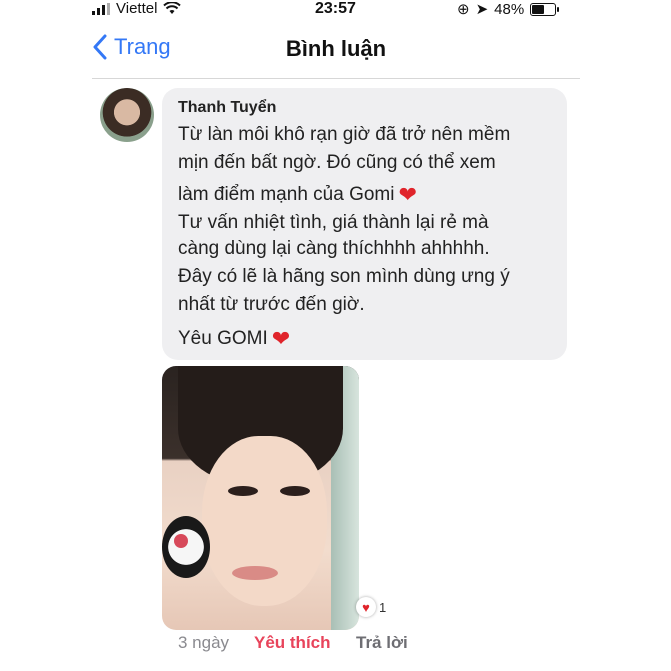 The image size is (671, 671). Describe the element at coordinates (344, 276) in the screenshot. I see `comment-line: Đây có lẽ là hãng son mình dùng ưng ý` at that location.